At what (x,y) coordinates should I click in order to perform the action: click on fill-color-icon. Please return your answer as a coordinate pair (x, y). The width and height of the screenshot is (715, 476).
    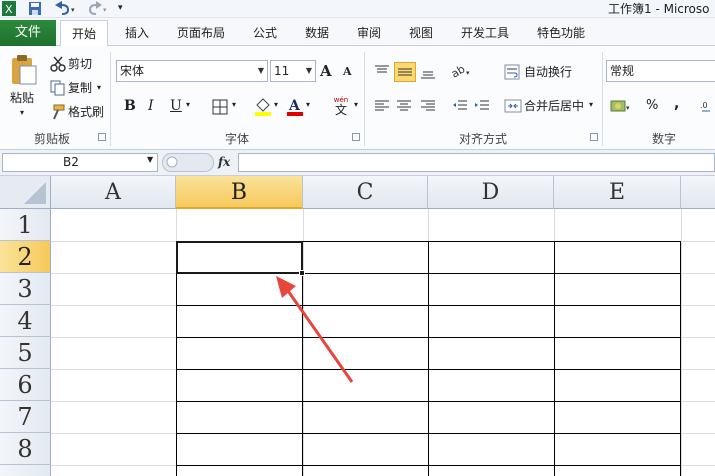
    Looking at the image, I should click on (263, 107).